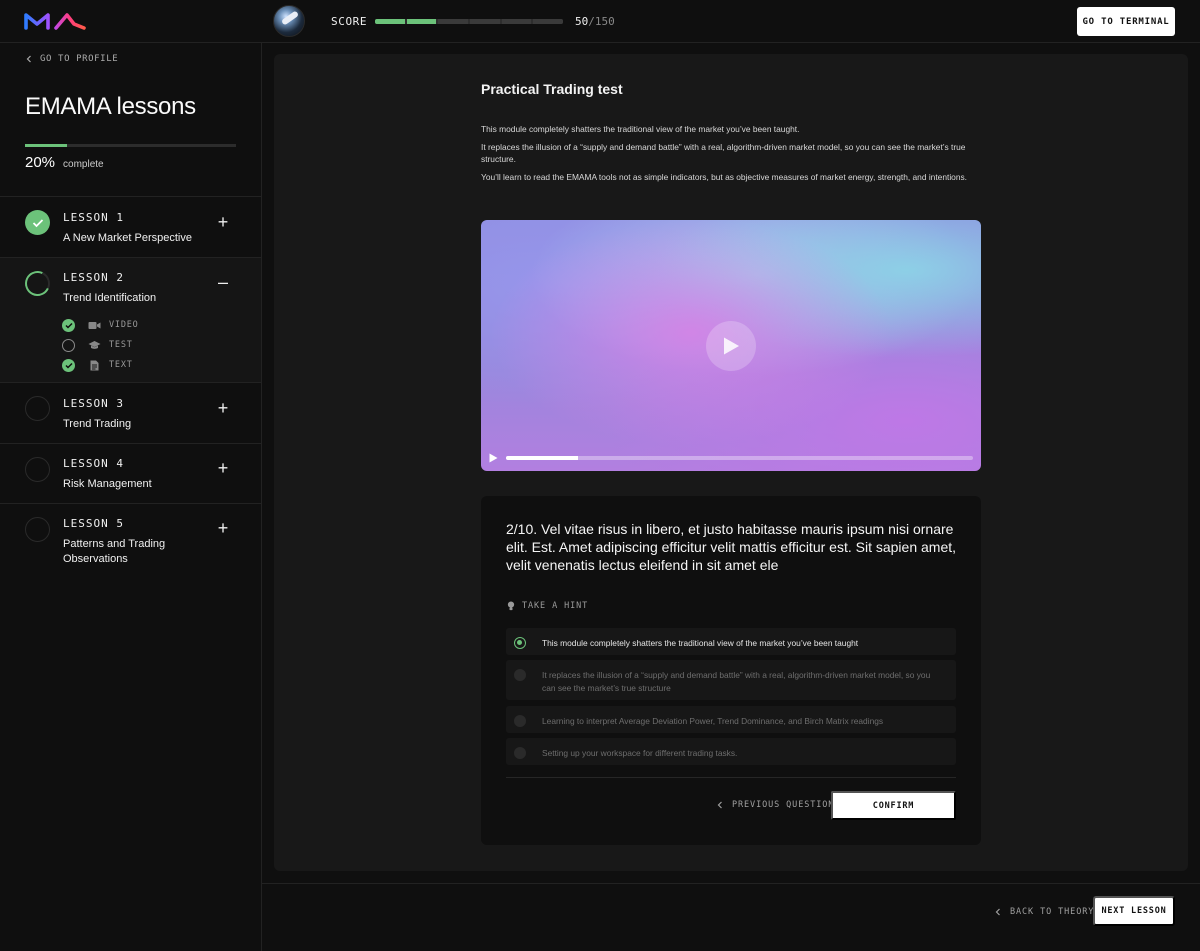  Describe the element at coordinates (68, 345) in the screenshot. I see `step-incomplete-icon` at that location.